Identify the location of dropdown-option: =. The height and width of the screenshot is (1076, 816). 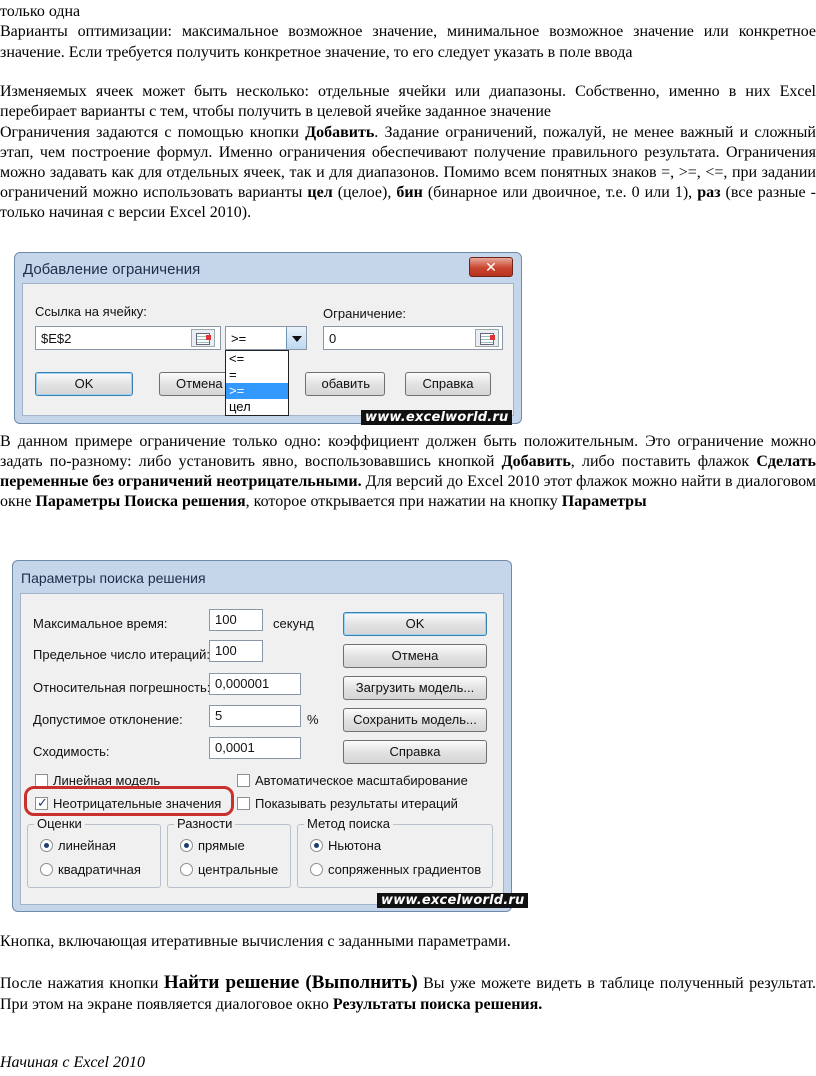
(257, 375).